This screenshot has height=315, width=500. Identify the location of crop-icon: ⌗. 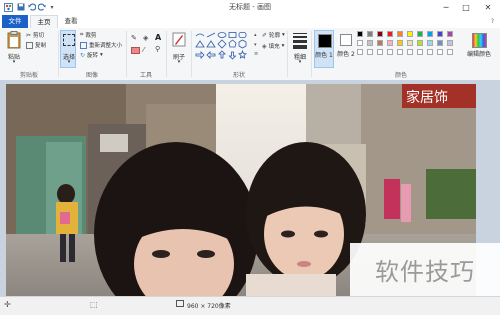
(82, 34).